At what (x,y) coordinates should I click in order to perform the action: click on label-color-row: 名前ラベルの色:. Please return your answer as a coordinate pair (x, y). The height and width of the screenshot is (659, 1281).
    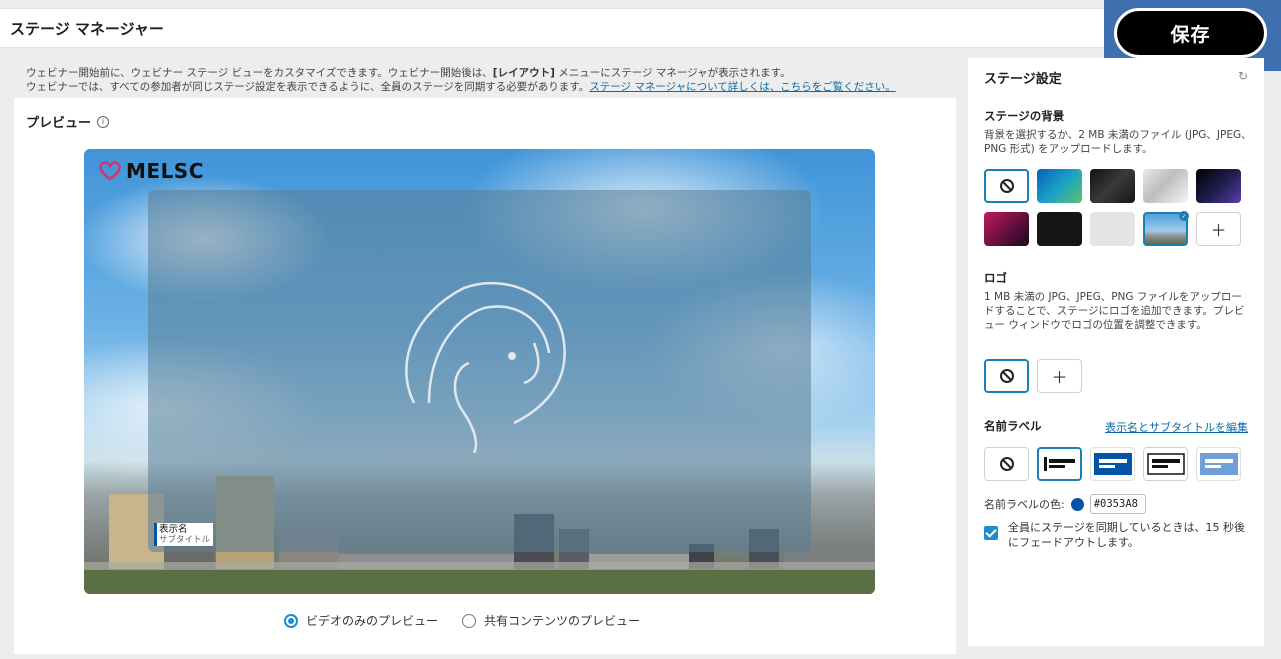
    Looking at the image, I should click on (1065, 504).